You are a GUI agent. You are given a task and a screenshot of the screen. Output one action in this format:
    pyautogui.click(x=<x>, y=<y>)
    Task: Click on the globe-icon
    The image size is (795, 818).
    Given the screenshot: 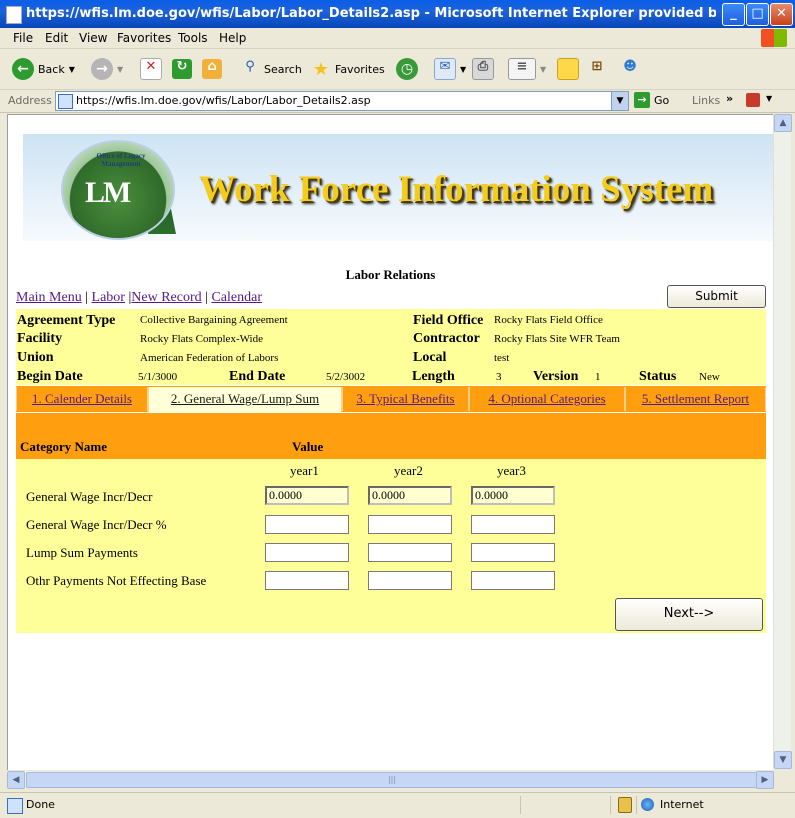 What is the action you would take?
    pyautogui.click(x=647, y=804)
    